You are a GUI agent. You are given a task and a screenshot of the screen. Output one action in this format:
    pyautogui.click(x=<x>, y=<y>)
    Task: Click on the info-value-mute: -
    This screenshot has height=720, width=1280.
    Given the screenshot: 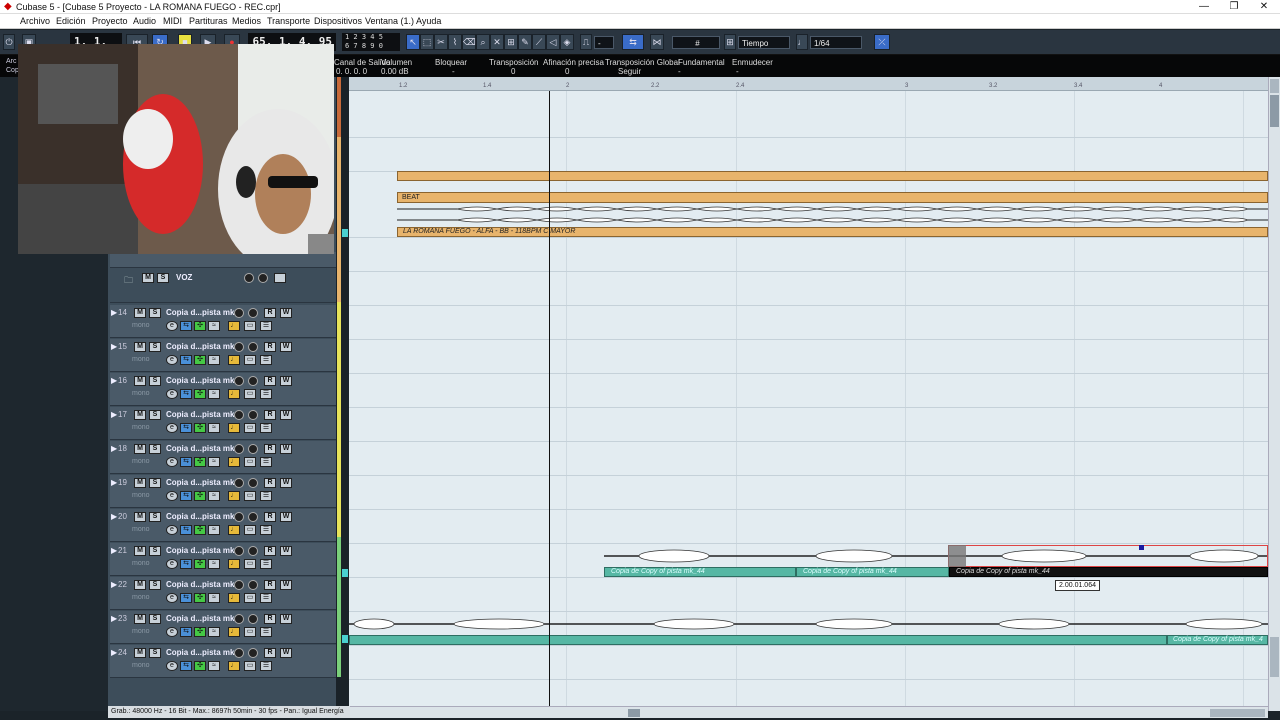 What is the action you would take?
    pyautogui.click(x=737, y=71)
    